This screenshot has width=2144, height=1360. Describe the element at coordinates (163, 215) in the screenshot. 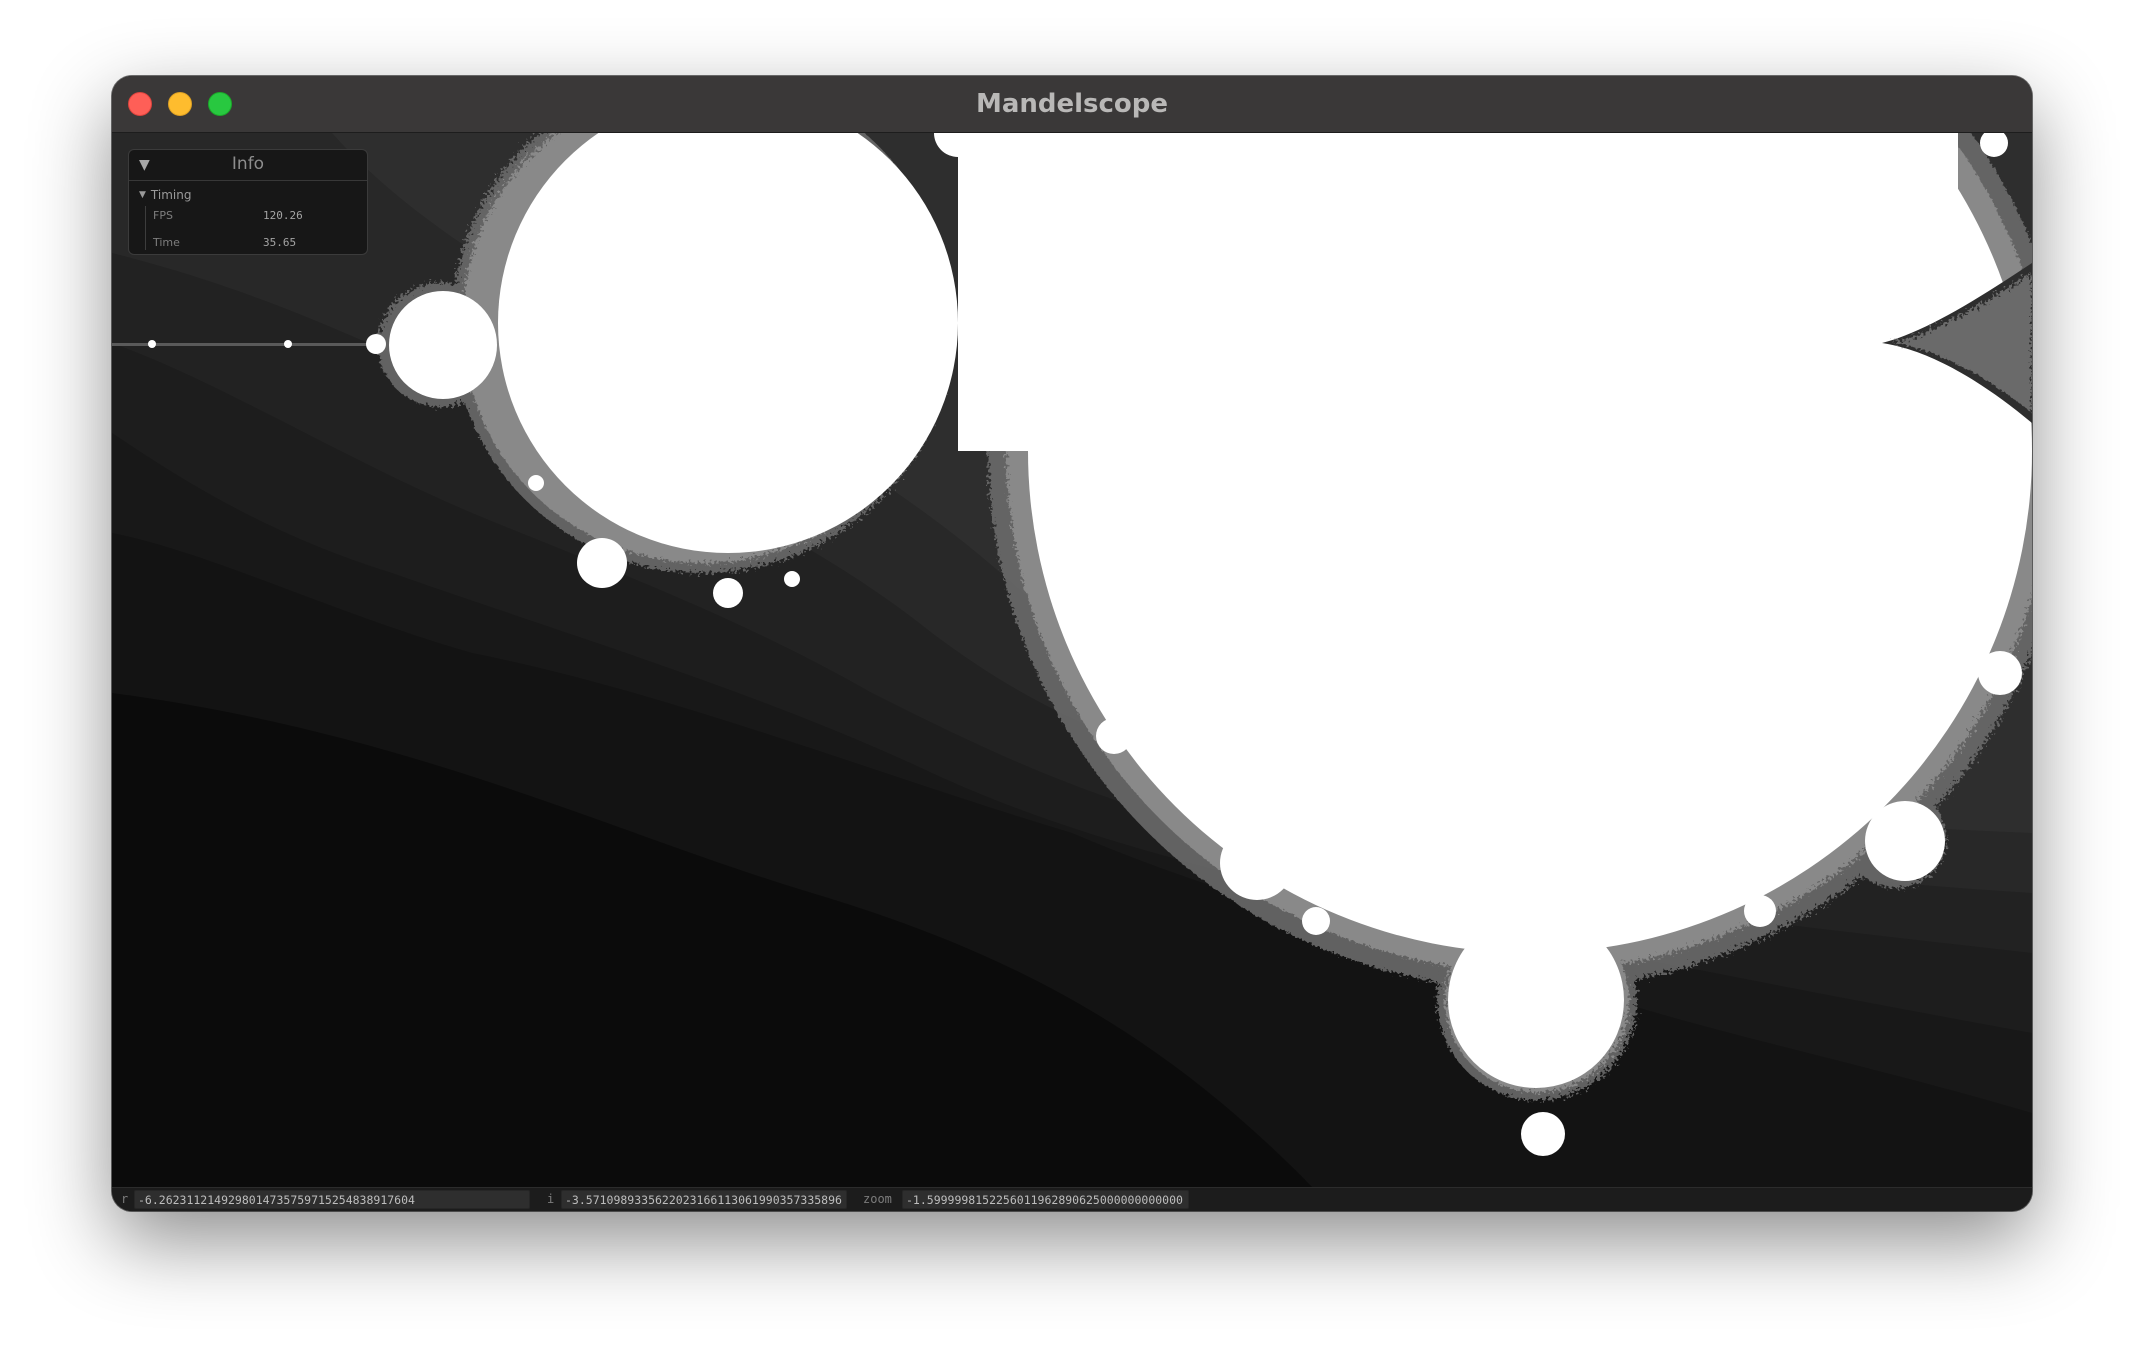

I see `fps-label: FPS` at that location.